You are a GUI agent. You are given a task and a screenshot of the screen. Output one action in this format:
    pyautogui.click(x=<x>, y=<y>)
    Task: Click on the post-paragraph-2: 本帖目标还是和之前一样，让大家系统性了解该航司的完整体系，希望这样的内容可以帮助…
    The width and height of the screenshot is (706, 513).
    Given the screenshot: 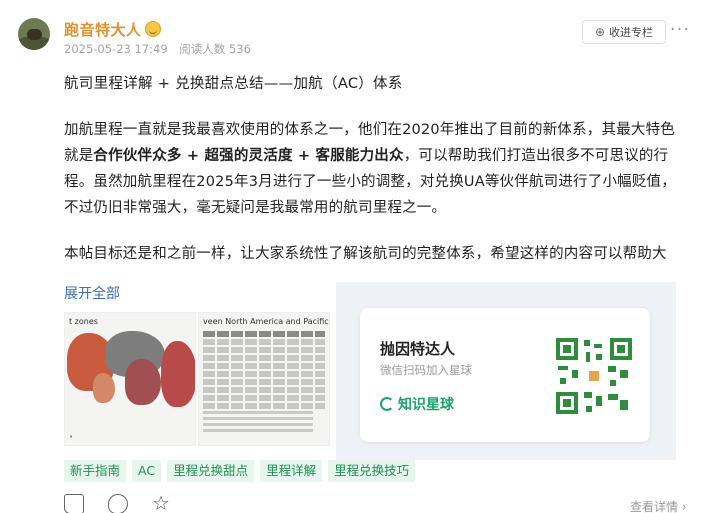 What is the action you would take?
    pyautogui.click(x=365, y=254)
    